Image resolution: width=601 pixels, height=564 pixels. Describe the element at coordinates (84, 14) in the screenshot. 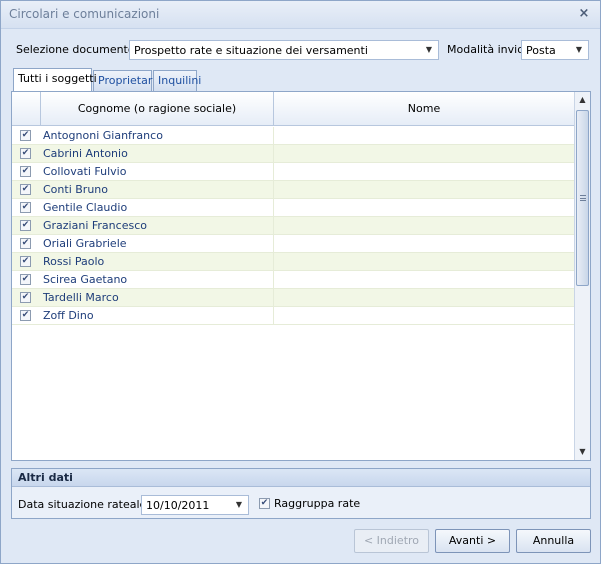

I see `window-title: Circolari e comunicazioni` at that location.